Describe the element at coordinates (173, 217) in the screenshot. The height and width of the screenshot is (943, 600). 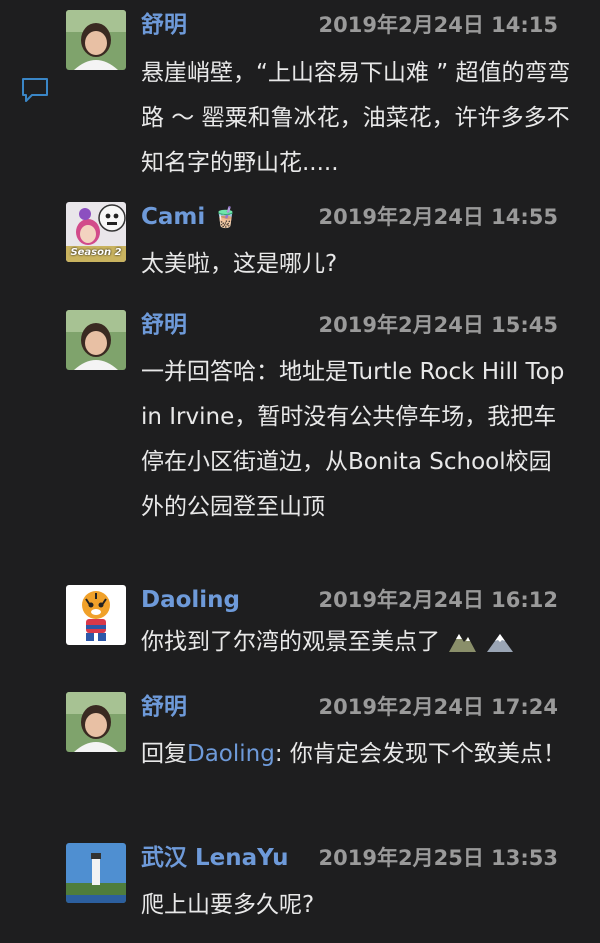
I see `author-name: Cami` at that location.